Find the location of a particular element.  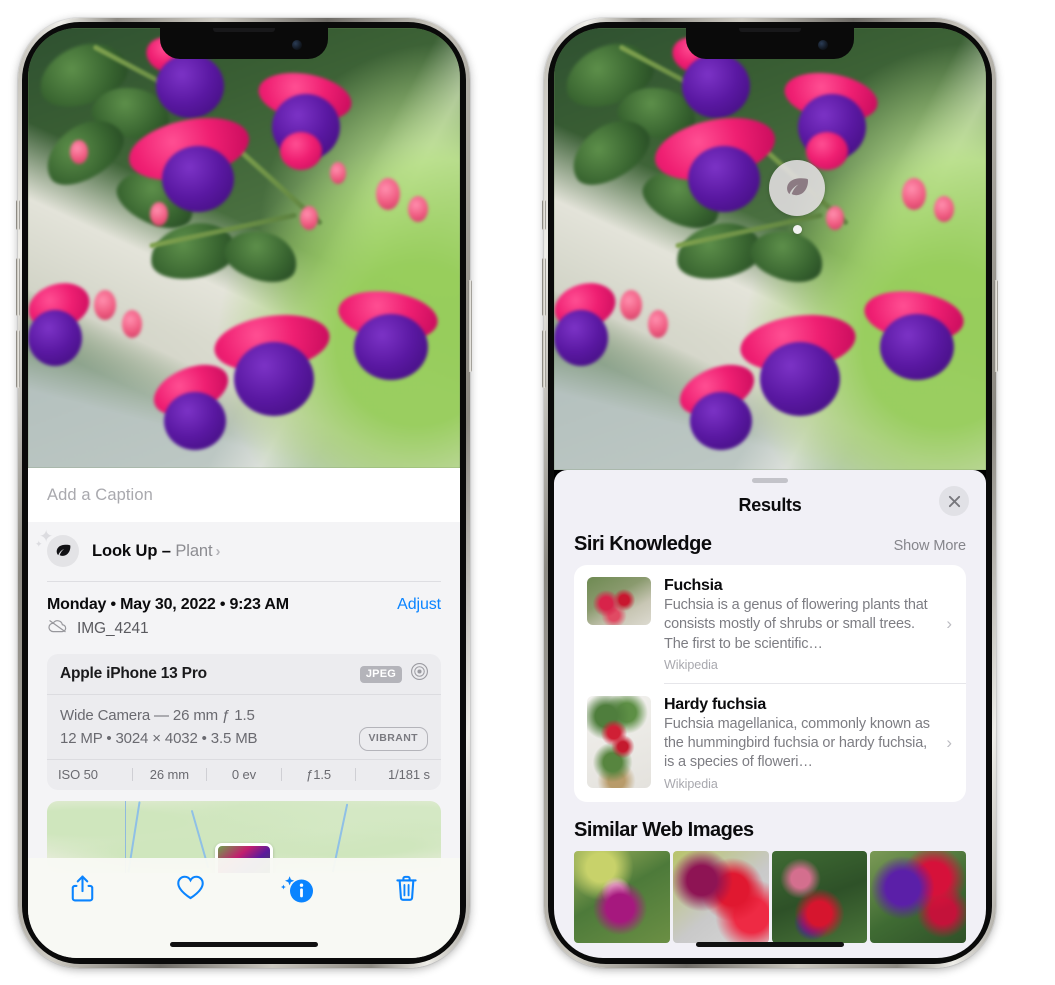

similar-web-images-header: Similar Web Images is located at coordinates (770, 826).